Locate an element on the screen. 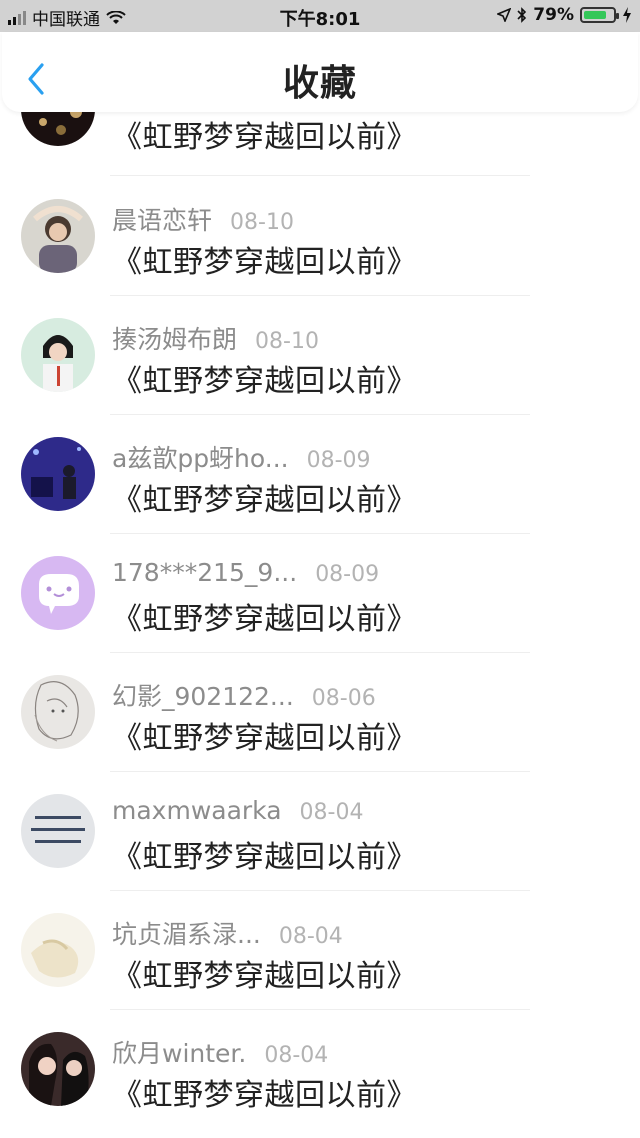  list-item: 揍汤姆布朗 08-10 《虹野梦穿越回以前》 is located at coordinates (320, 375).